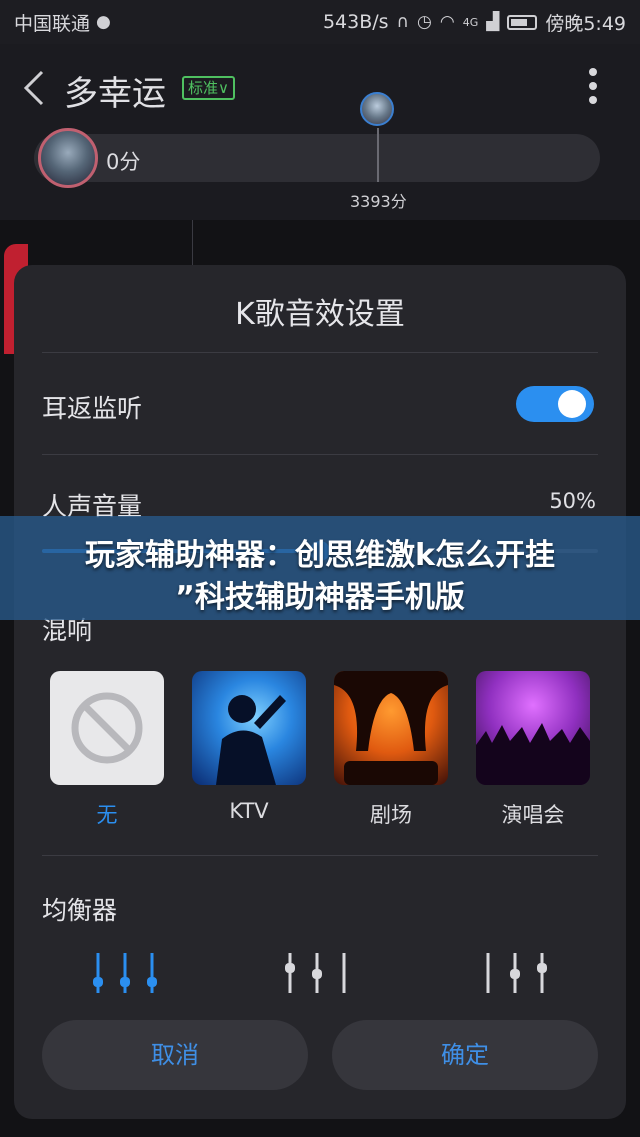  Describe the element at coordinates (208, 88) in the screenshot. I see `quality-selector: 标准∨` at that location.